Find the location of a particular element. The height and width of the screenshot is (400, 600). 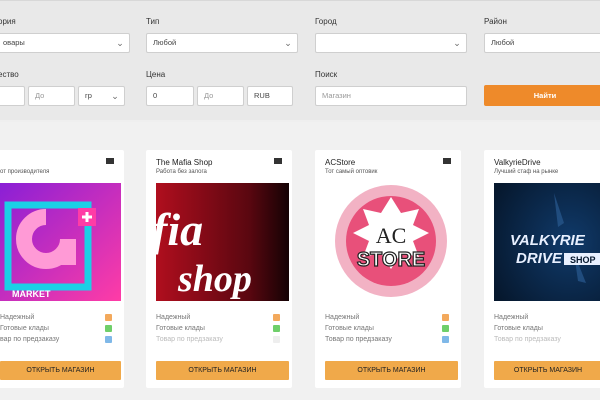

find-button: Найти is located at coordinates (542, 95).